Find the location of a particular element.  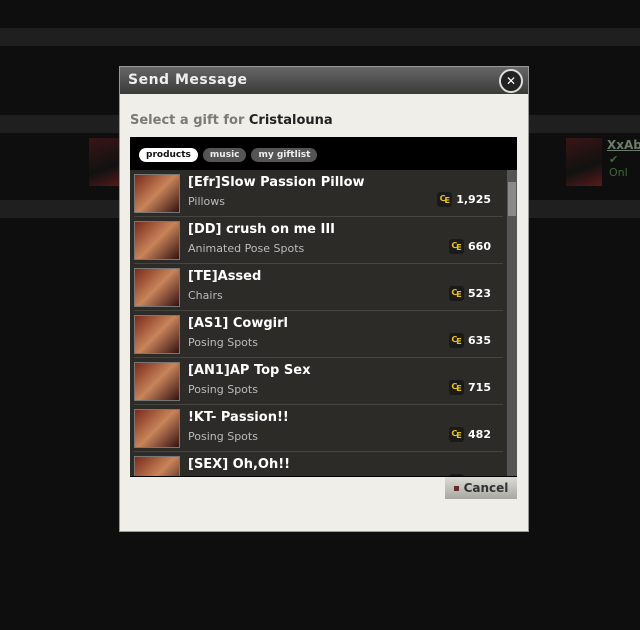

product-price: ₠ 715 is located at coordinates (470, 387).